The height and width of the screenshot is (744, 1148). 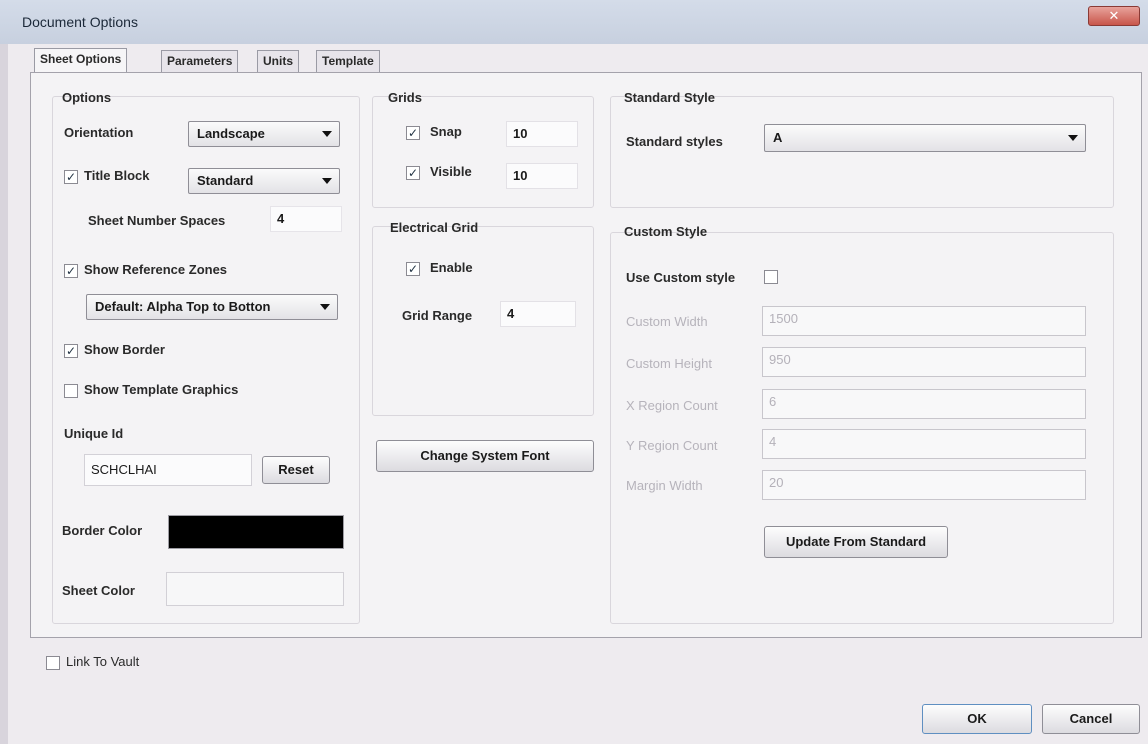 What do you see at coordinates (542, 176) in the screenshot?
I see `visible-input: 10` at bounding box center [542, 176].